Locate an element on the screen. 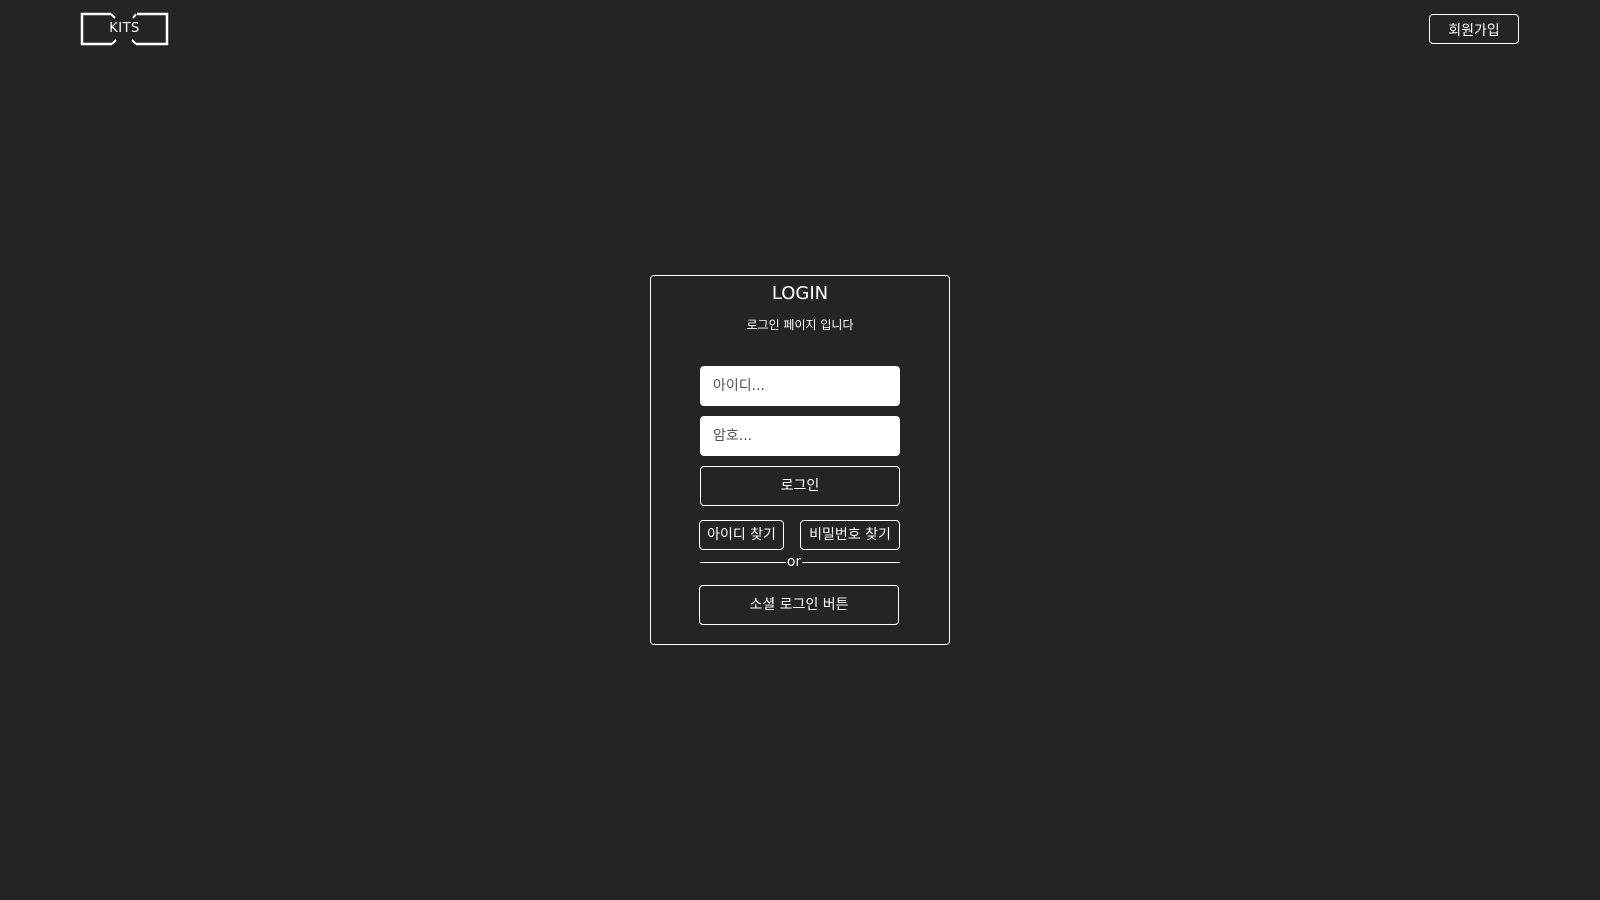  divider-or-text: or is located at coordinates (794, 562).